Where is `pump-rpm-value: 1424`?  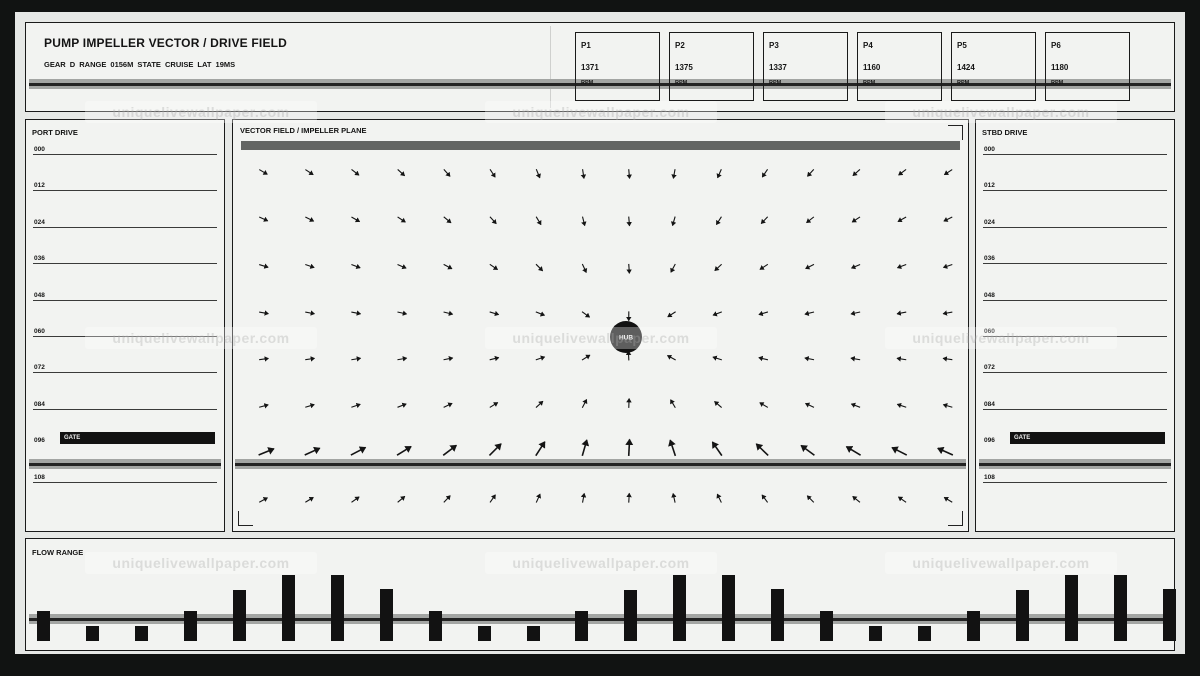 pump-rpm-value: 1424 is located at coordinates (966, 67).